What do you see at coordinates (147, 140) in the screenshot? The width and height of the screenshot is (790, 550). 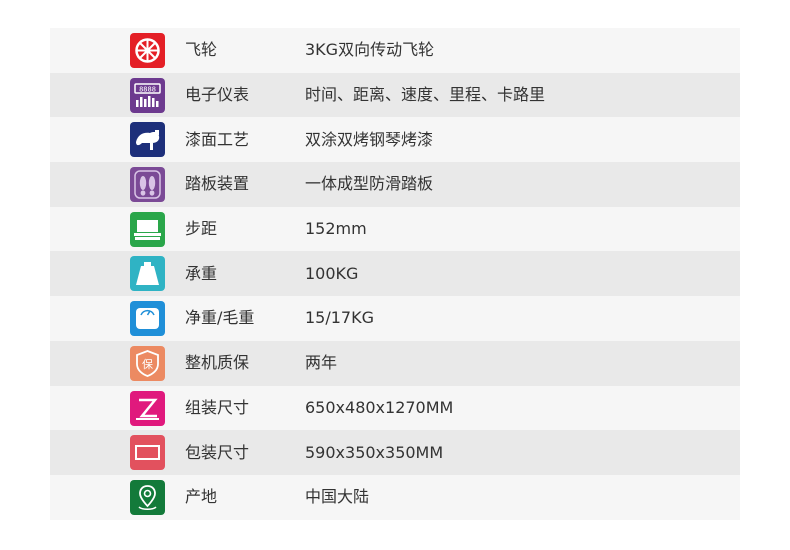 I see `paint-process-icon` at bounding box center [147, 140].